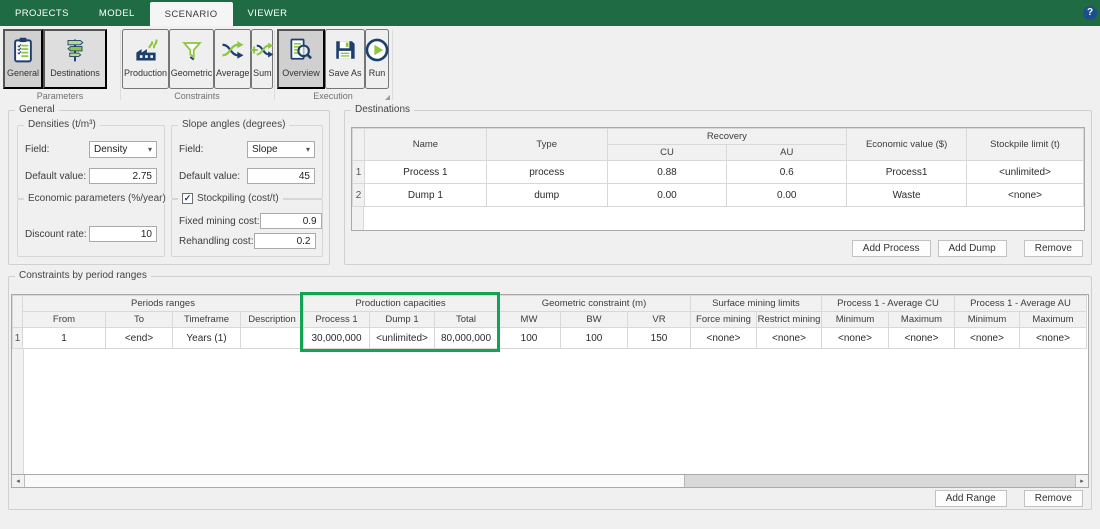 The image size is (1100, 529). What do you see at coordinates (667, 195) in the screenshot?
I see `cell-cu: 0.00` at bounding box center [667, 195].